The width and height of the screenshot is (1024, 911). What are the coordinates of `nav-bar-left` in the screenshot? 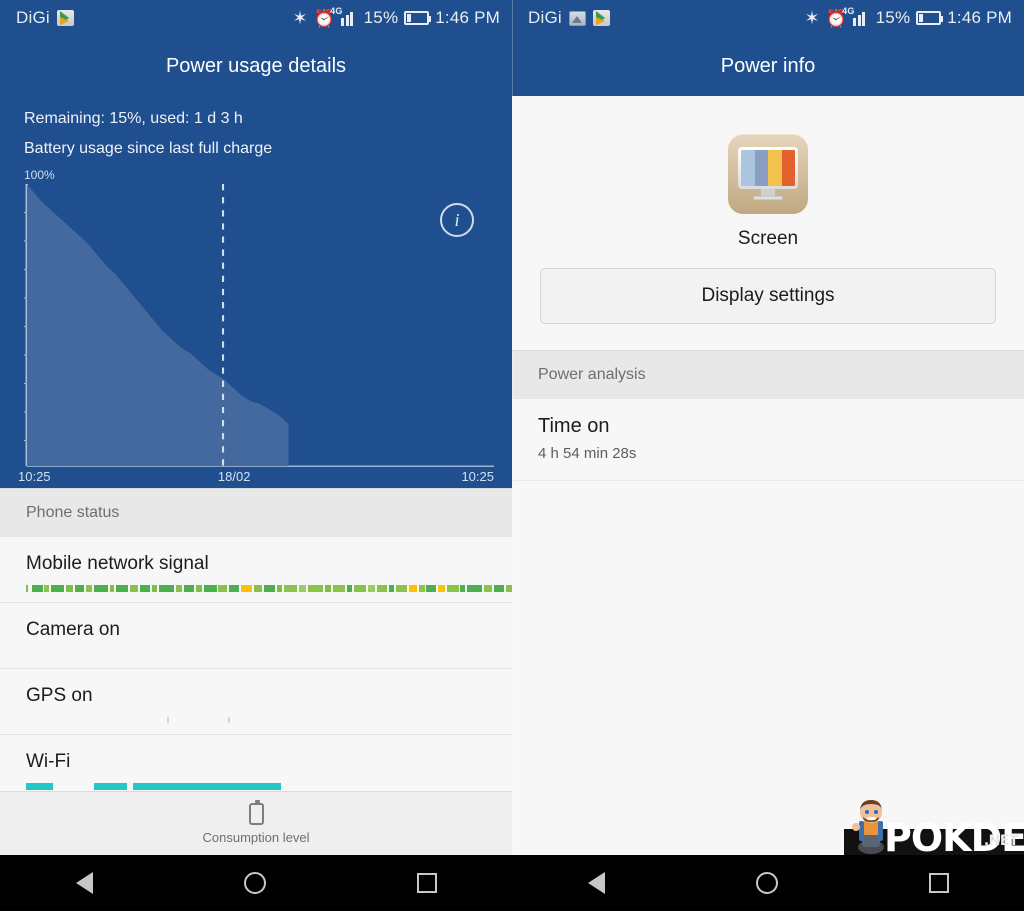 It's located at (256, 883).